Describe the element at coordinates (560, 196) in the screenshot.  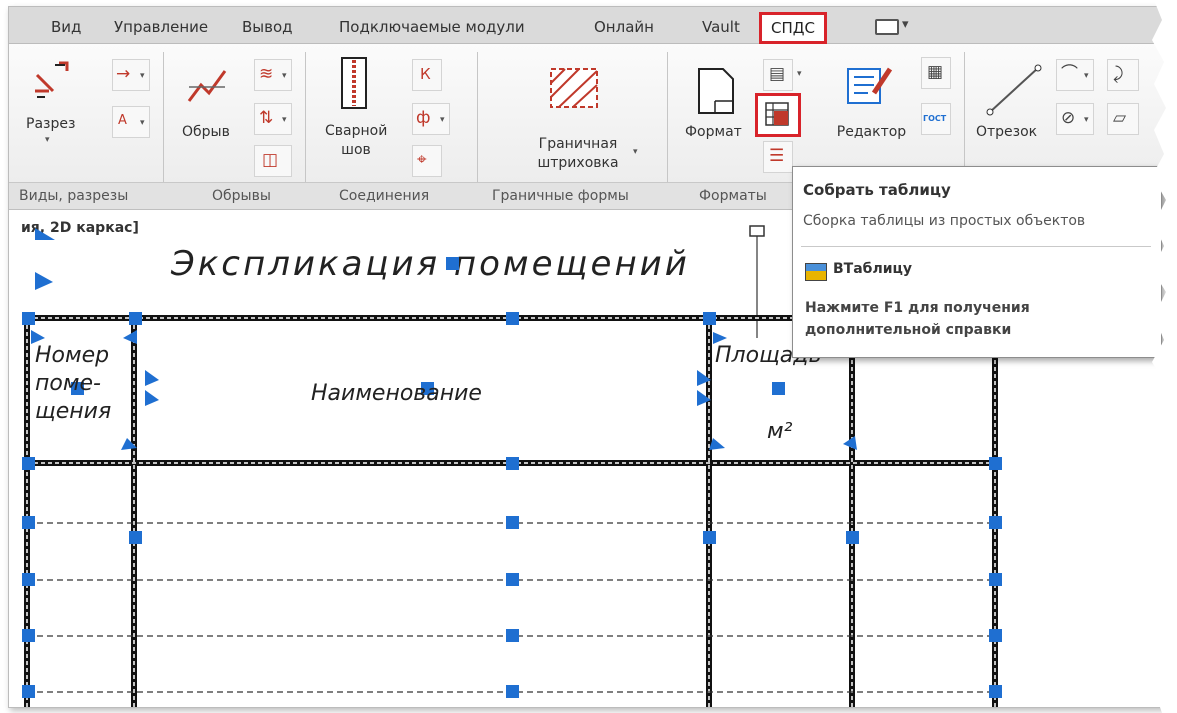
I see `panel-boundary: Граничные формы` at that location.